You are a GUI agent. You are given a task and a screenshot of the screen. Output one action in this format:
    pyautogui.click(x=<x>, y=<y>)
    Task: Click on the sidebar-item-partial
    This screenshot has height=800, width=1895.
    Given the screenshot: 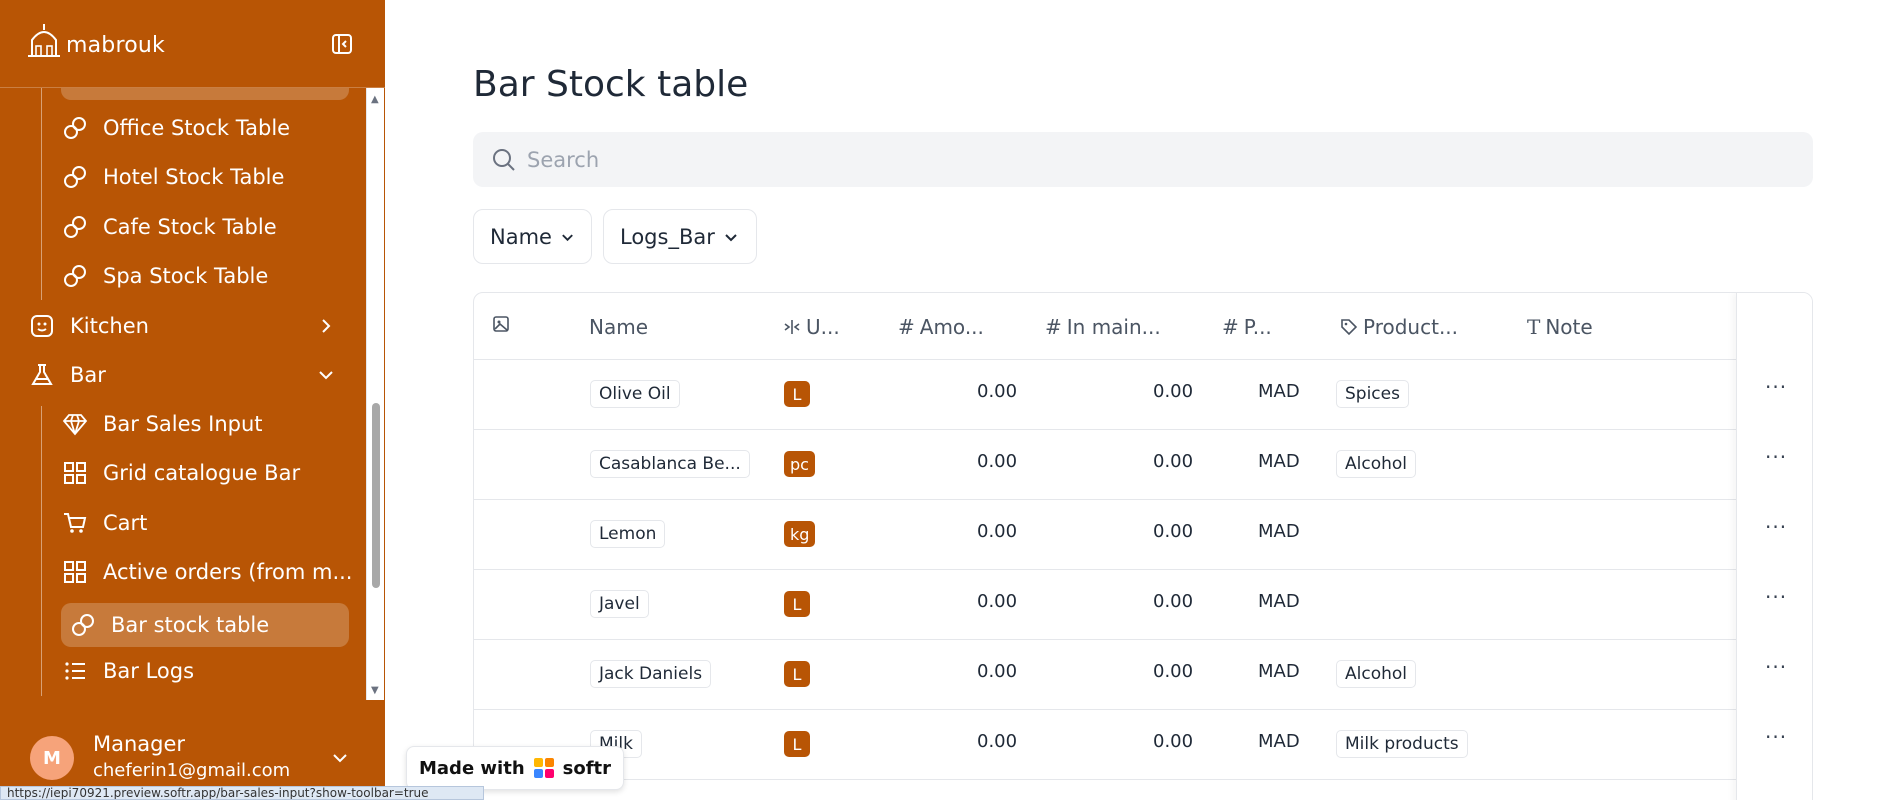 What is the action you would take?
    pyautogui.click(x=205, y=94)
    